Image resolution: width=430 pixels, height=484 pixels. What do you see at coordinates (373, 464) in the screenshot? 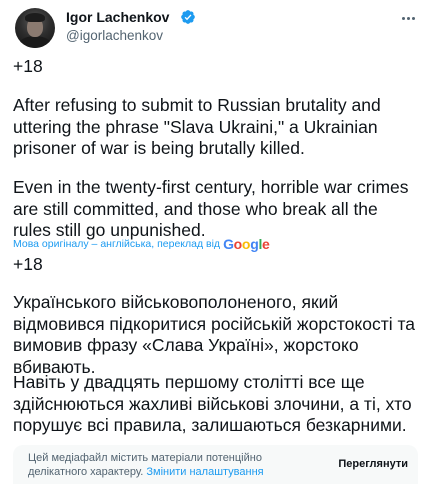
I see `view-media-button: Переглянути` at bounding box center [373, 464].